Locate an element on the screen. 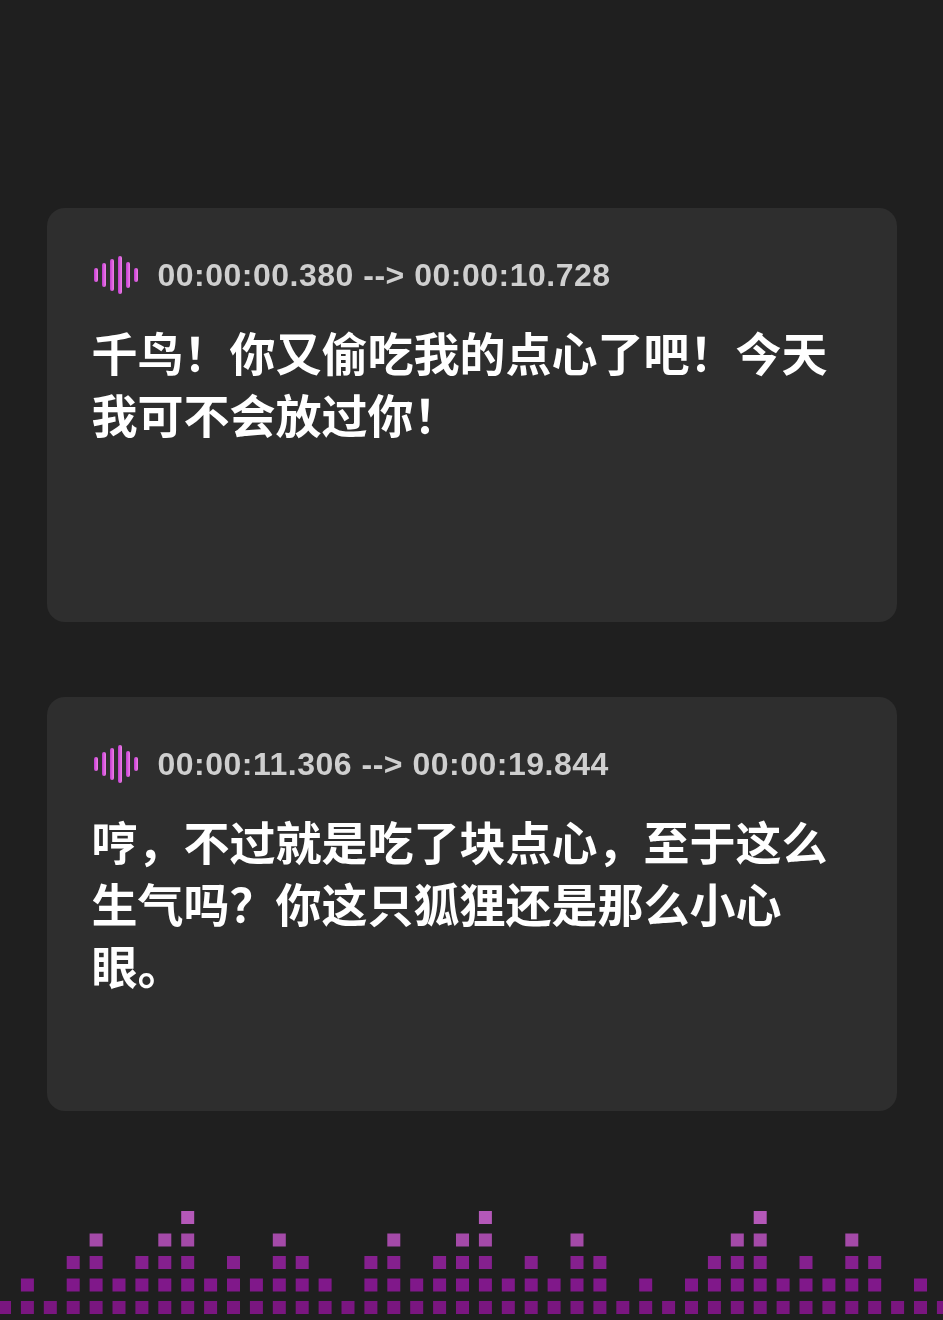 The image size is (943, 1320). timestamp: 00:00:11.306 --> 00:00:19.844 is located at coordinates (383, 764).